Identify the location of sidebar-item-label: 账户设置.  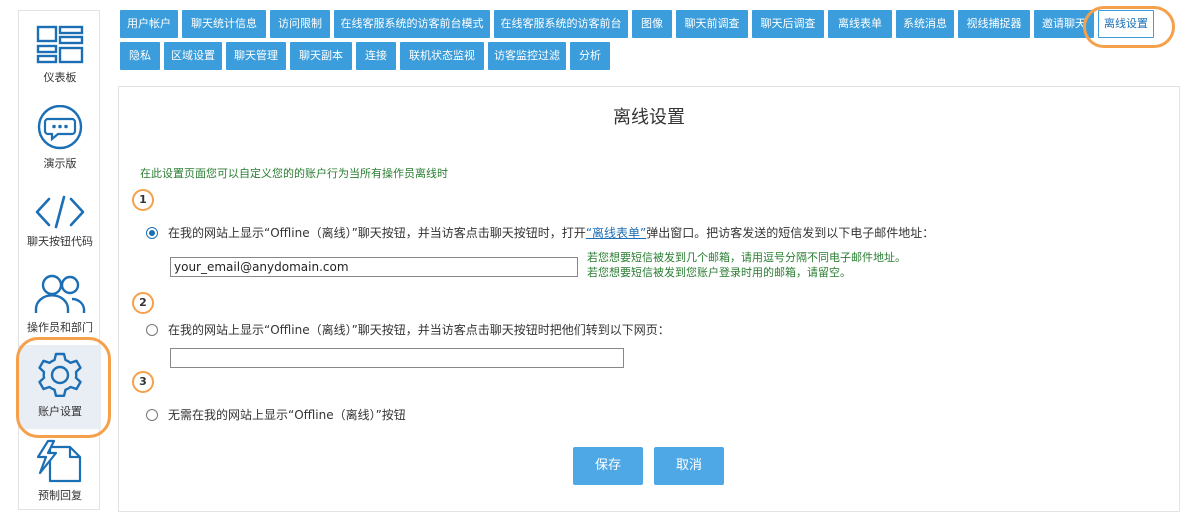
(60, 411).